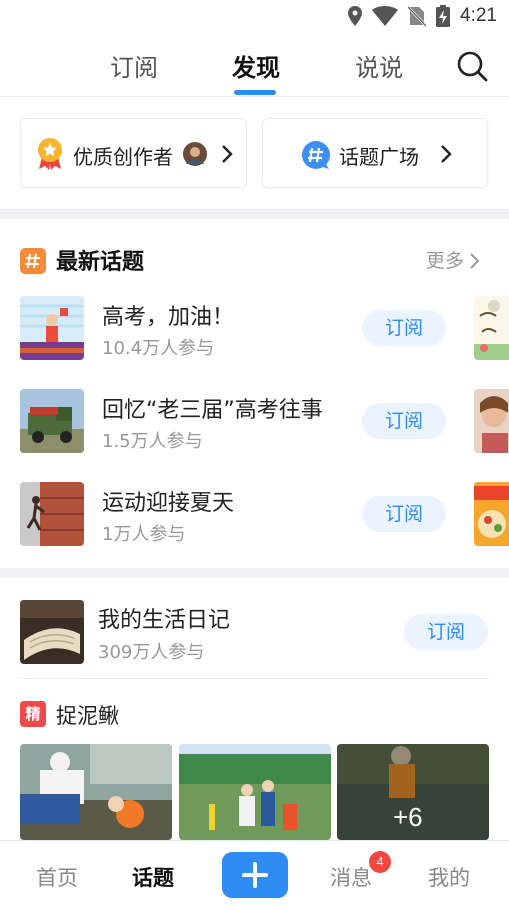 This screenshot has height=908, width=509. I want to click on topic-row: 高考，加油！ 10.4万人参与 订阅, so click(254, 331).